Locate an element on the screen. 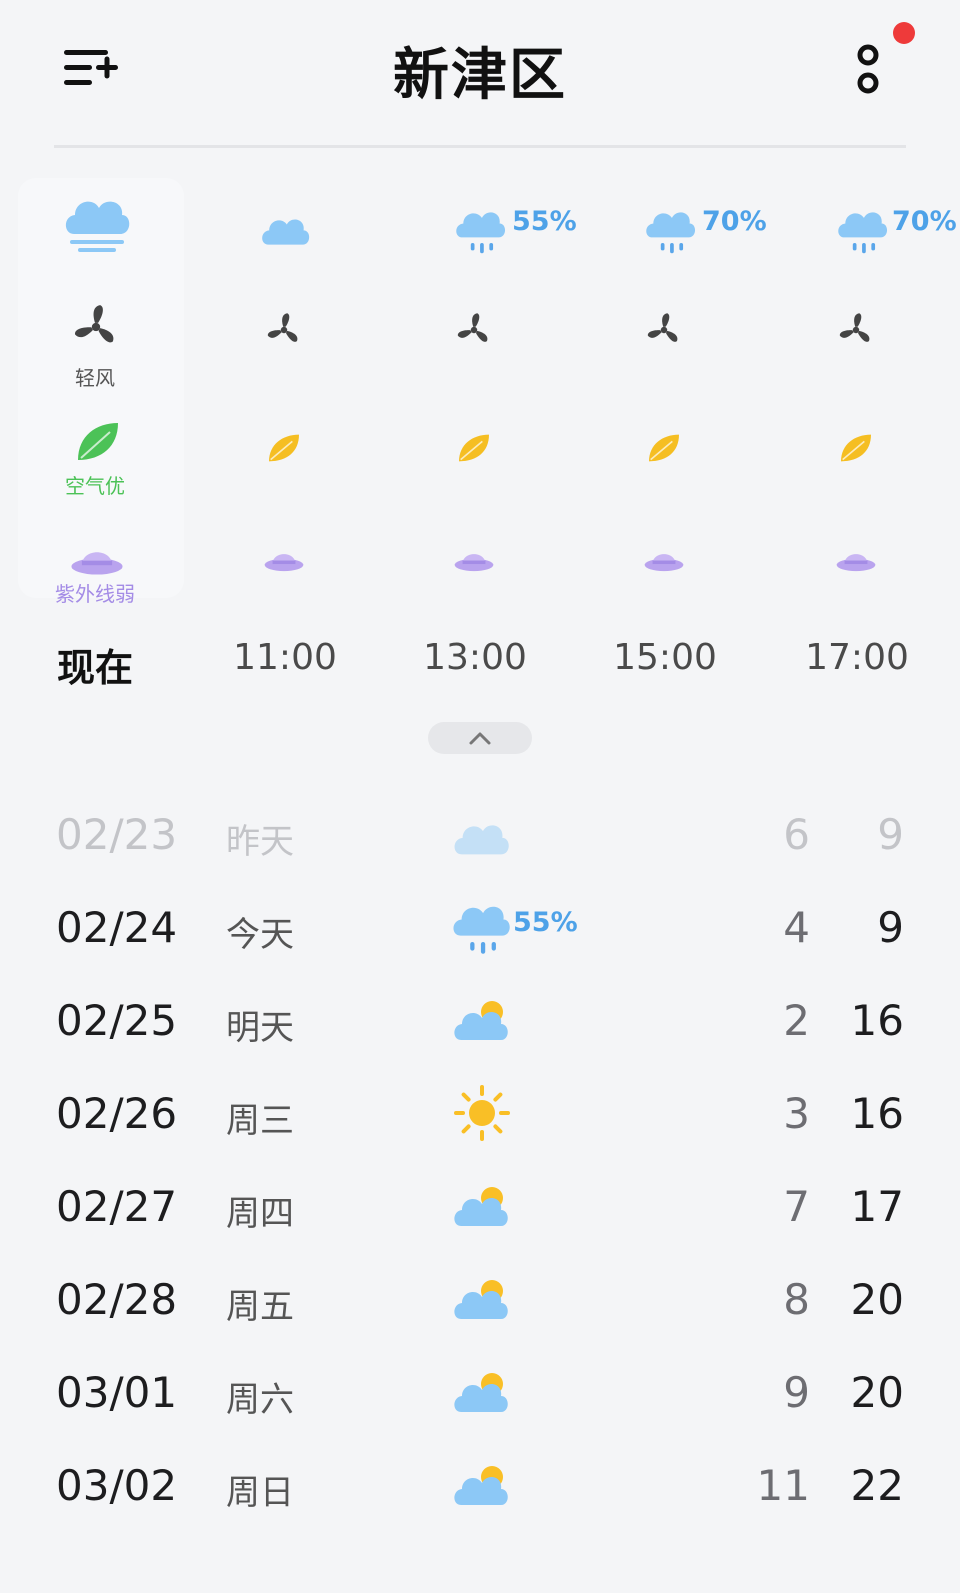 This screenshot has width=960, height=1593. hourly-column: 11:00 is located at coordinates (285, 430).